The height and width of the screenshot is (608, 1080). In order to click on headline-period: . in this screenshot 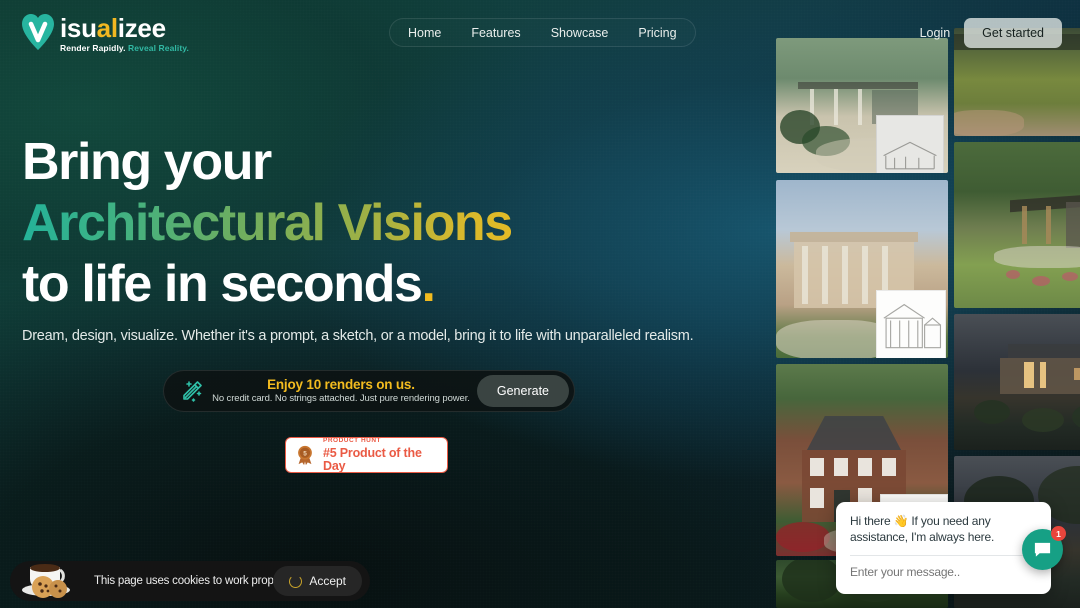, I will do `click(428, 284)`.